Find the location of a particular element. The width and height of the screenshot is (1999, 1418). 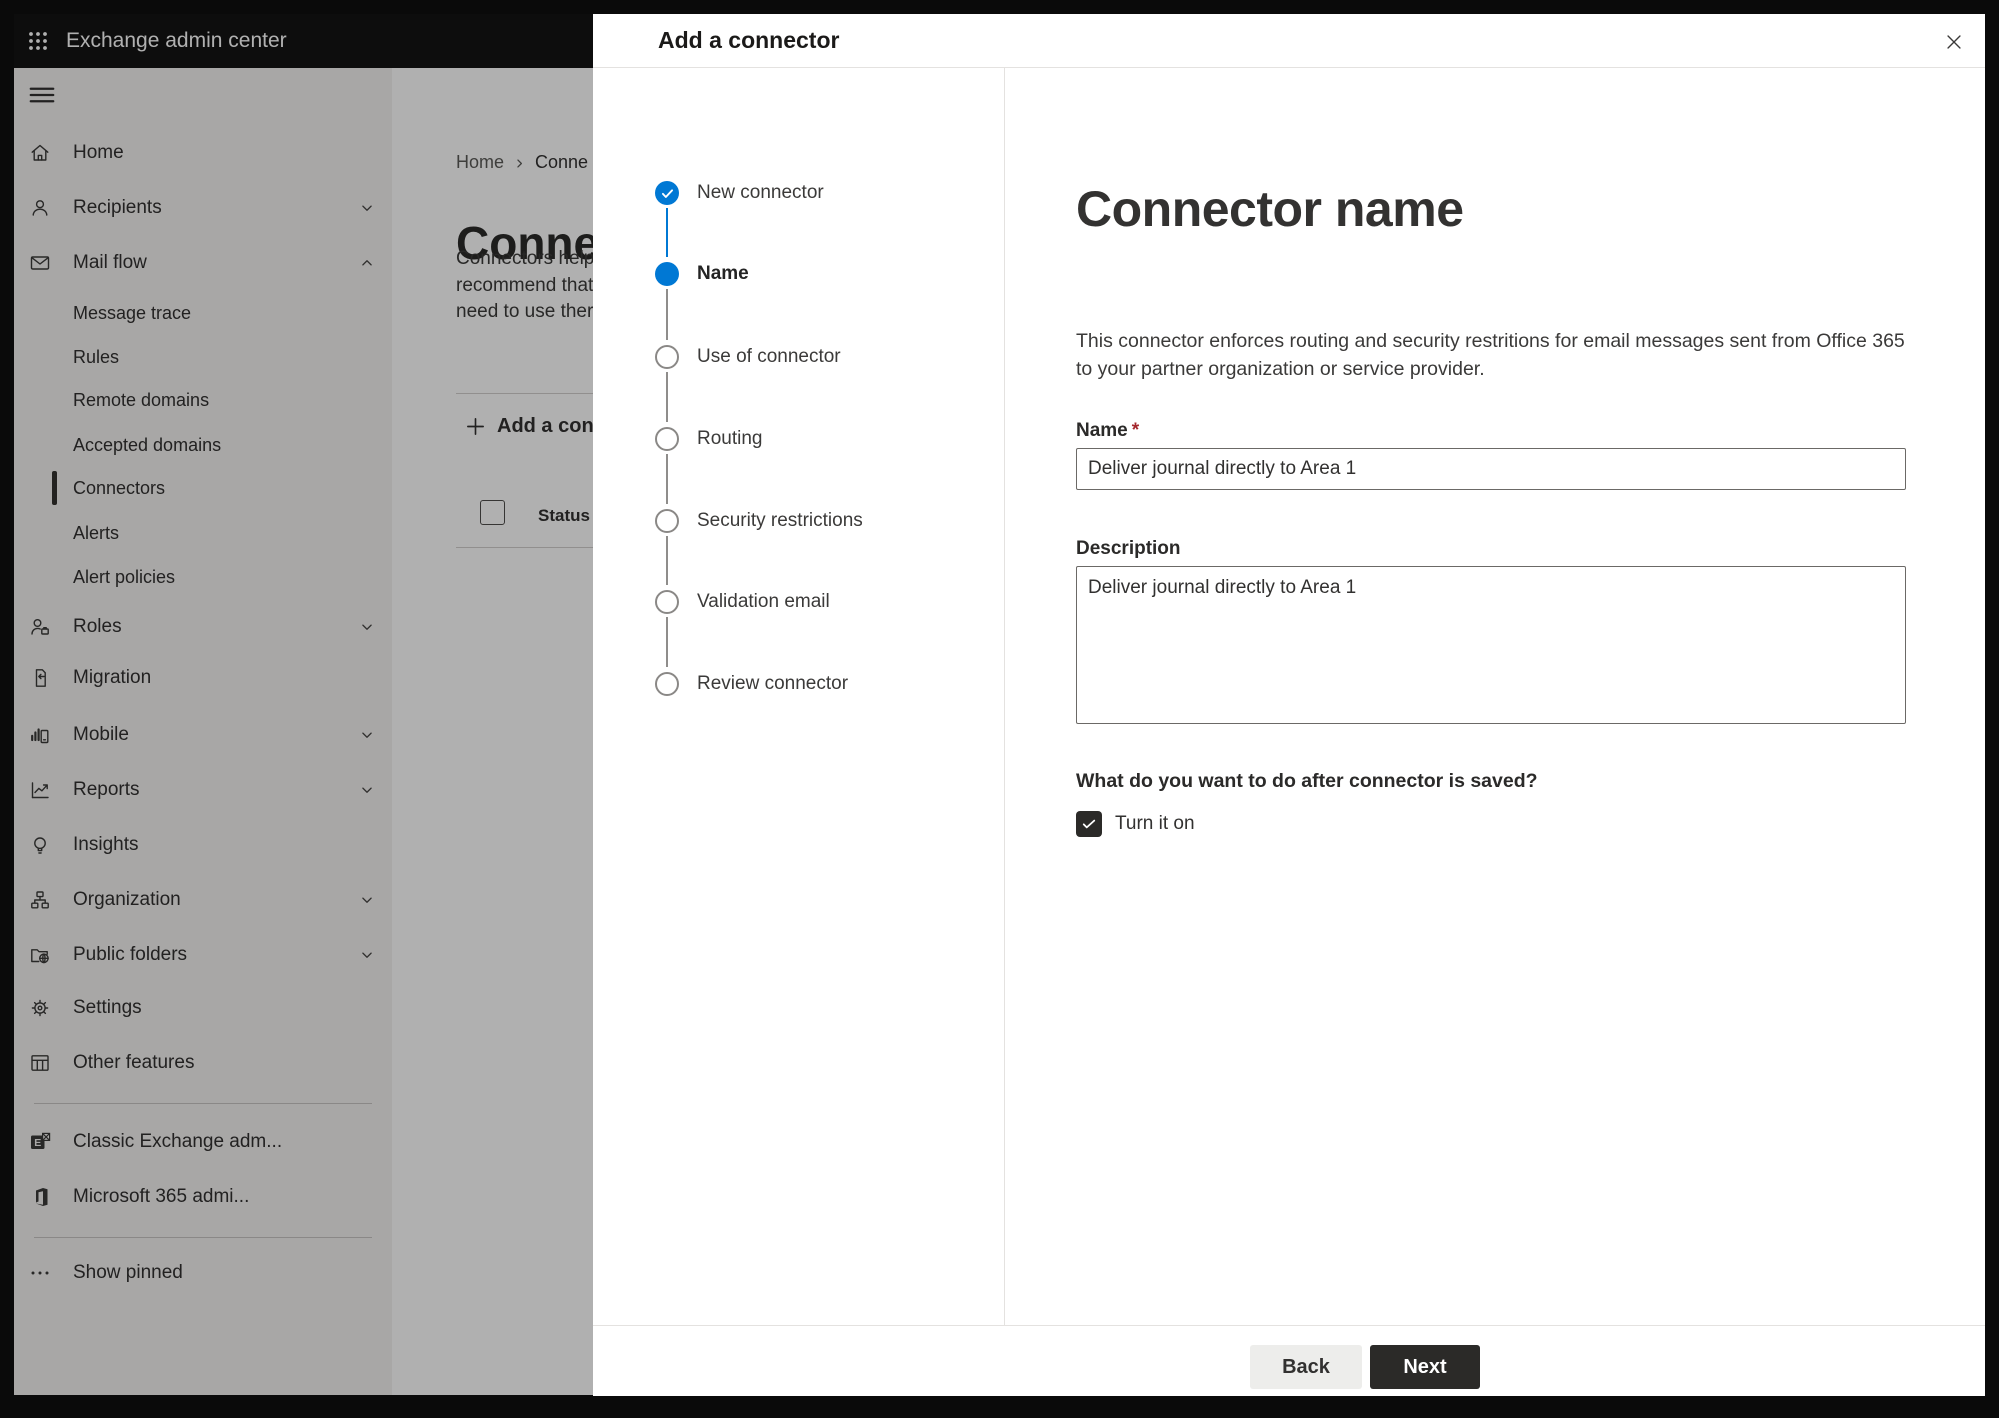

close-icon is located at coordinates (1954, 42).